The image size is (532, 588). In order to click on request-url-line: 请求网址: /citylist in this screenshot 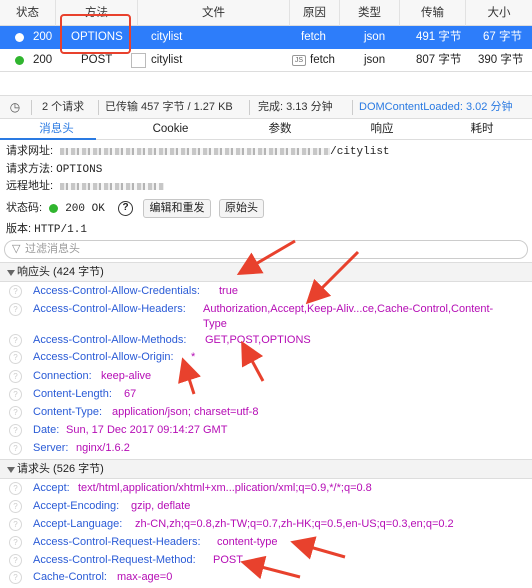, I will do `click(198, 151)`.